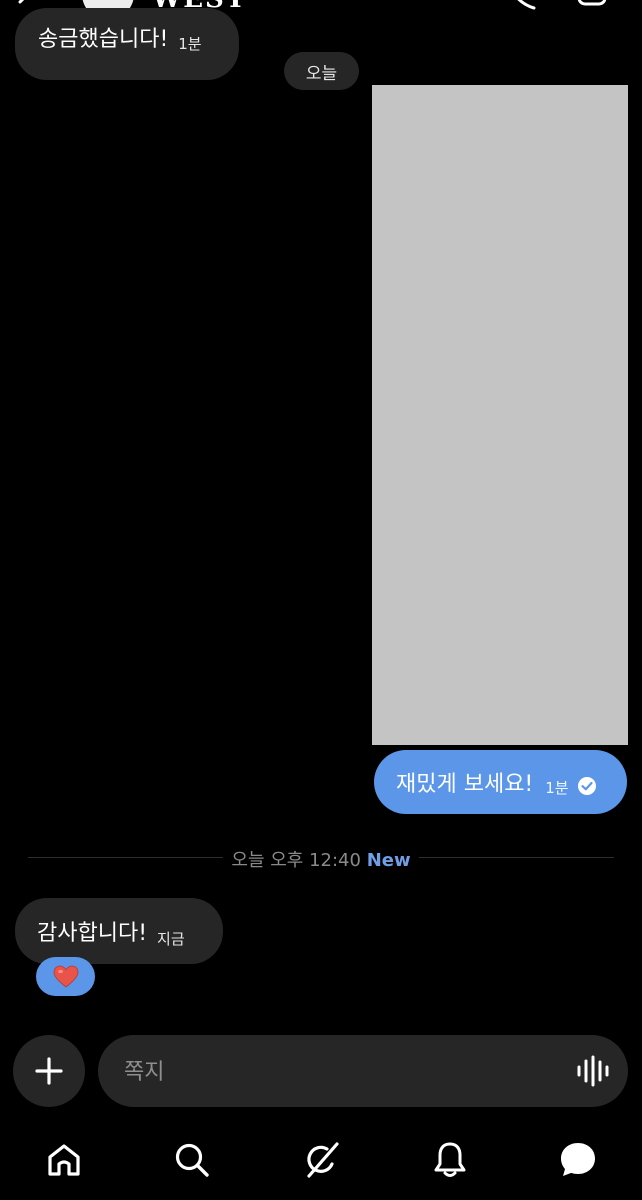 The height and width of the screenshot is (1200, 642). I want to click on call-button, so click(520, 7).